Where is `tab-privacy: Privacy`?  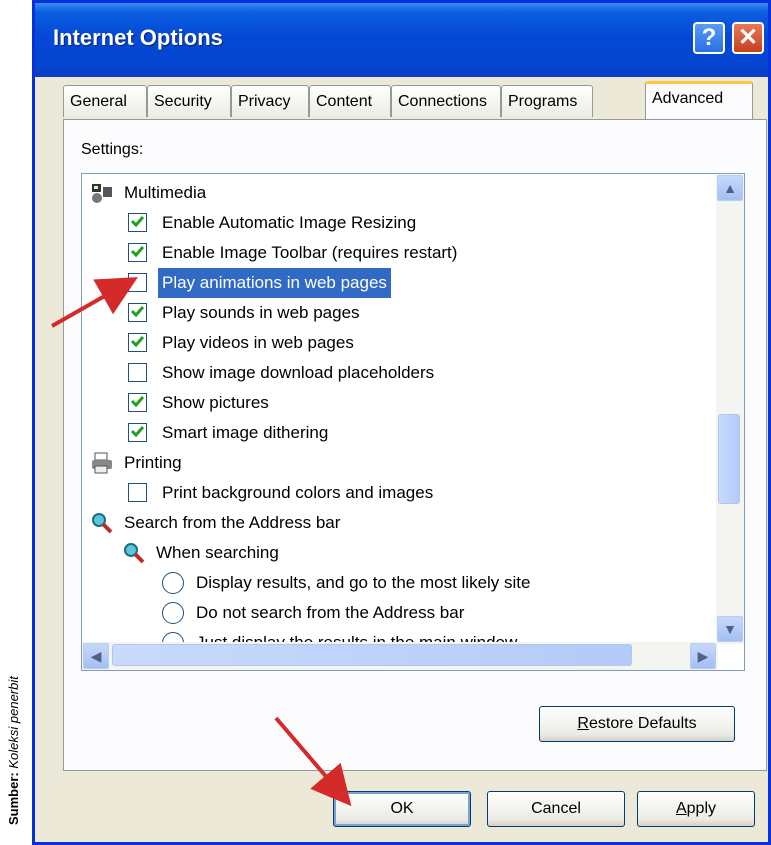
tab-privacy: Privacy is located at coordinates (270, 101).